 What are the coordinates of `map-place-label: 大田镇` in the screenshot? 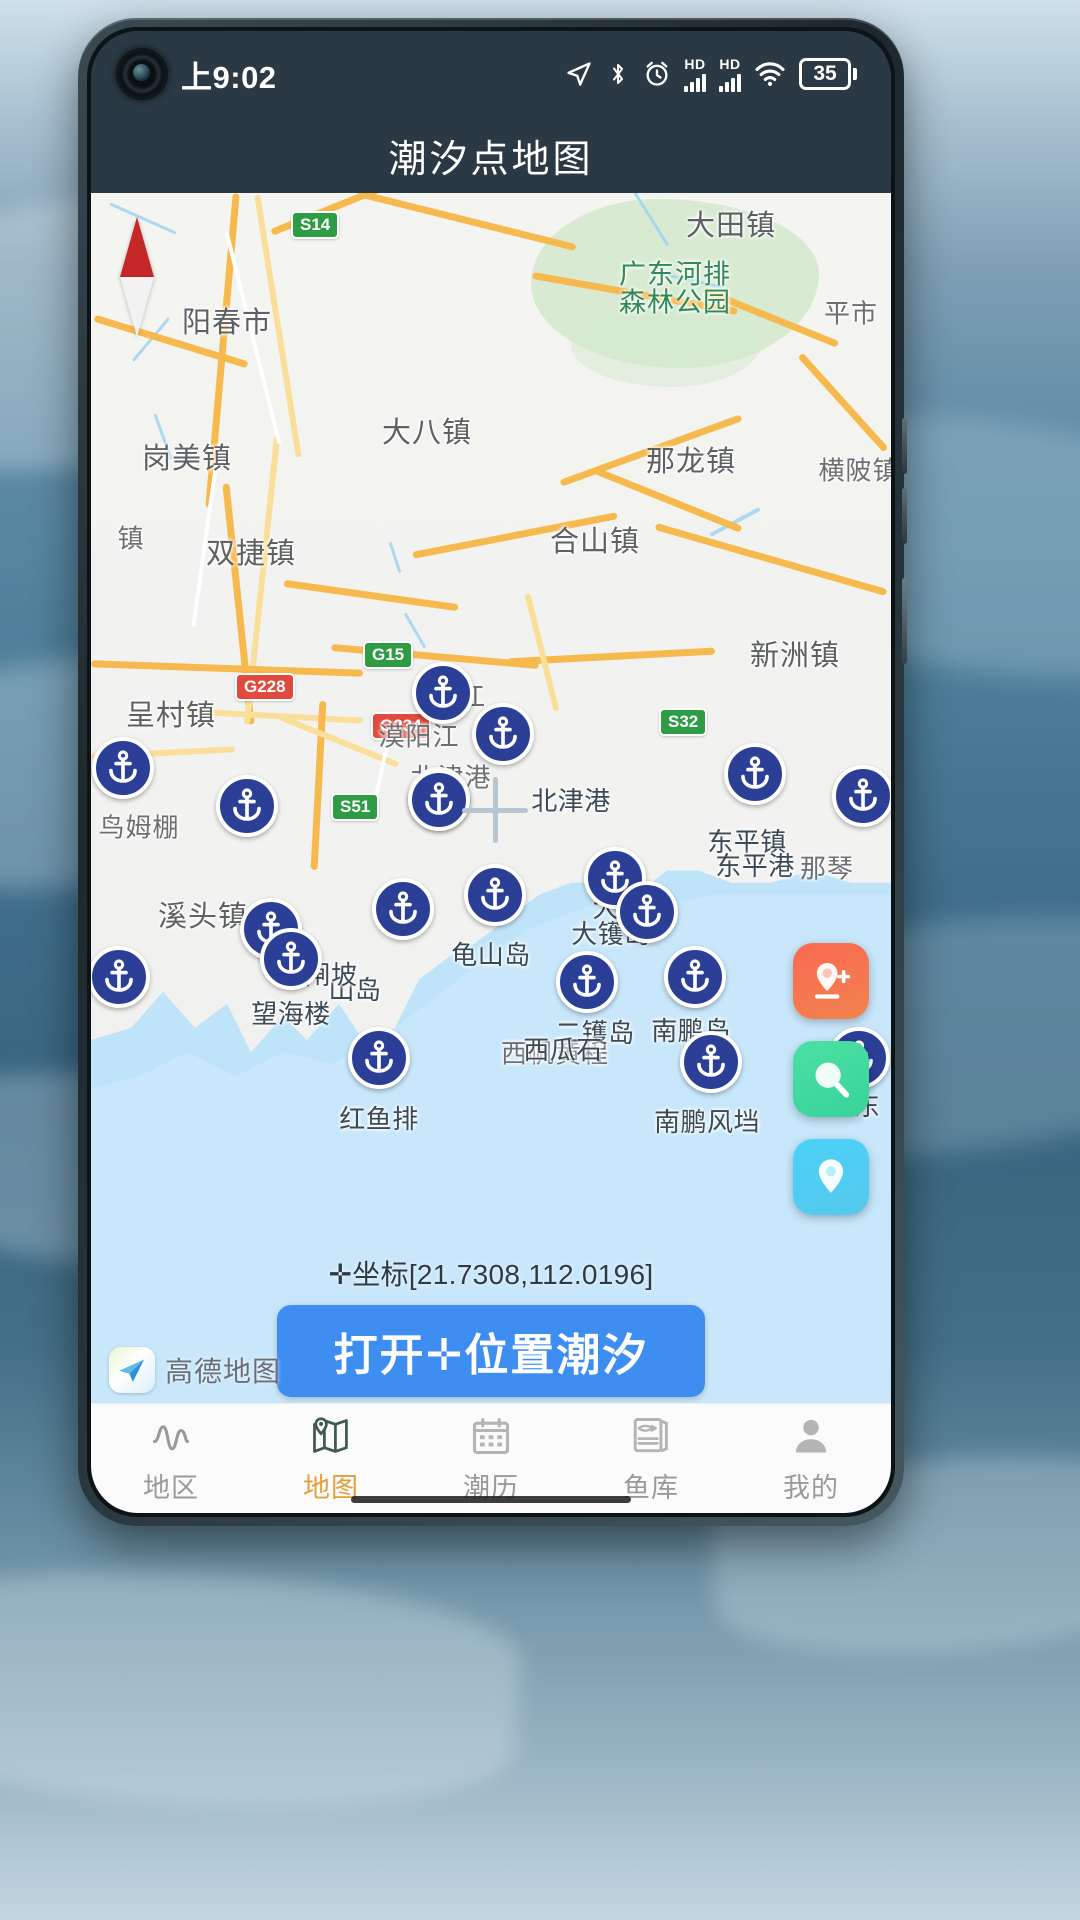 It's located at (731, 226).